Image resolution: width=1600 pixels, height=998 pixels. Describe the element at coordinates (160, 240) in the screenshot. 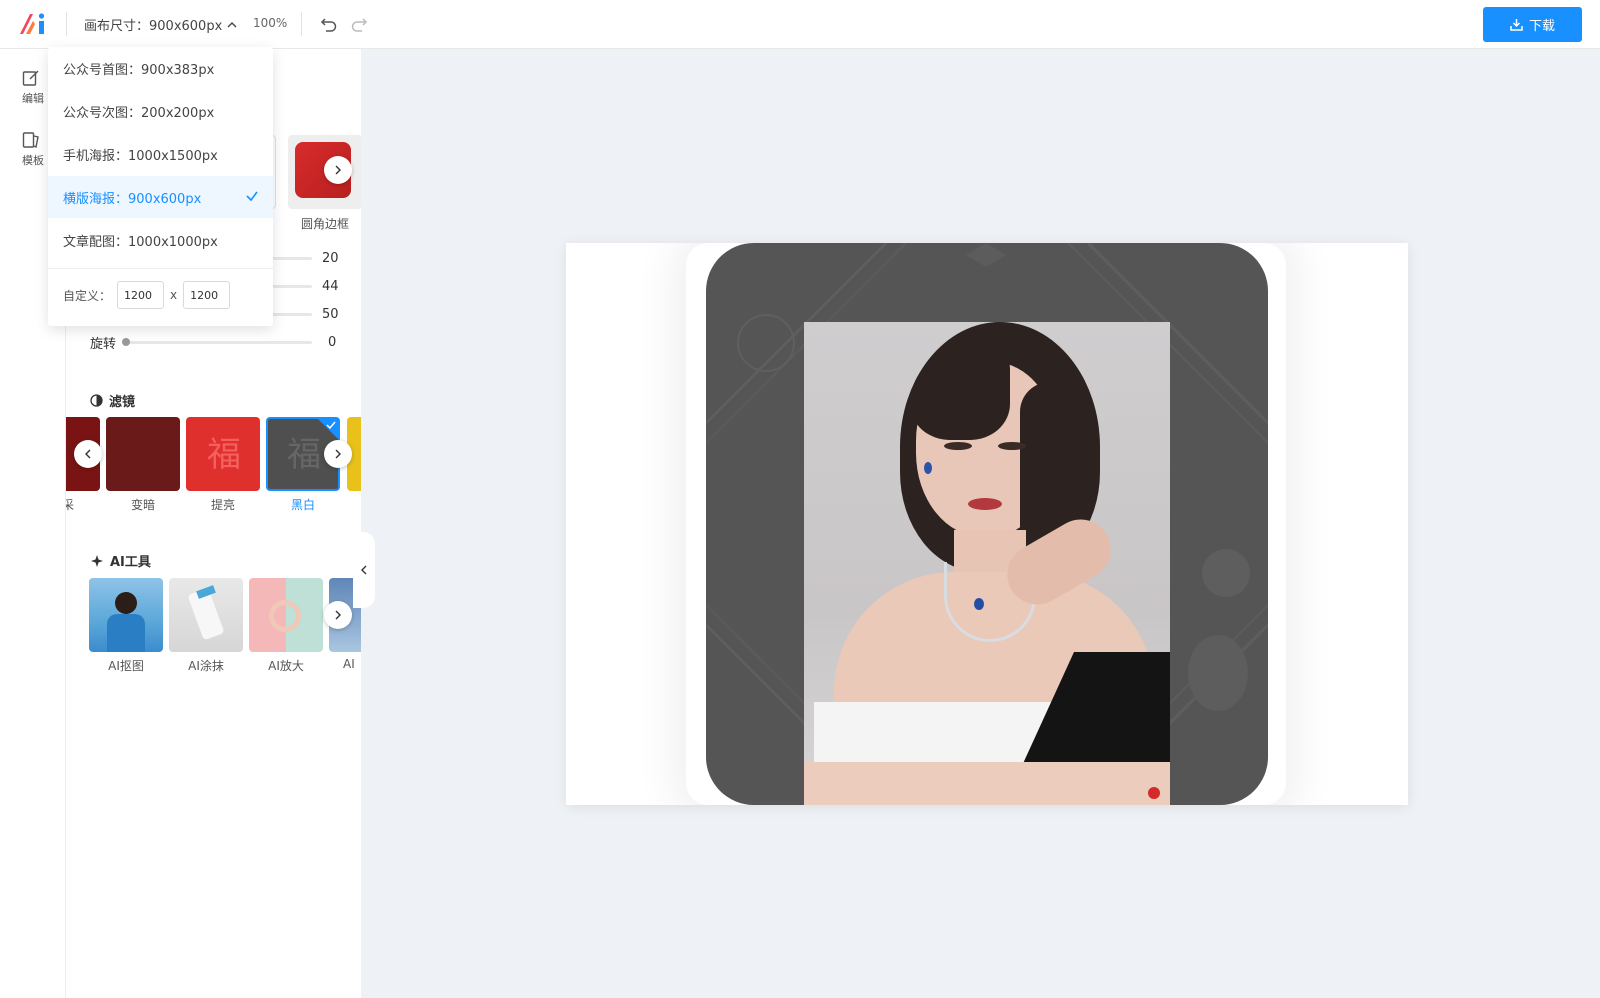

I see `size-option: 文章配图：1000x1000px` at that location.